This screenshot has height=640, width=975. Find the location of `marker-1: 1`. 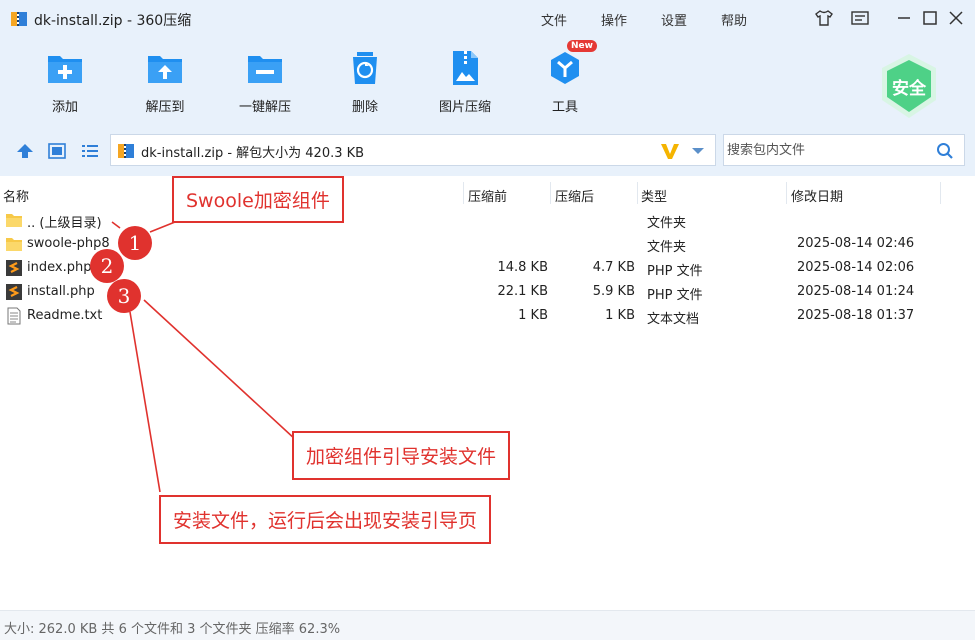

marker-1: 1 is located at coordinates (135, 243).